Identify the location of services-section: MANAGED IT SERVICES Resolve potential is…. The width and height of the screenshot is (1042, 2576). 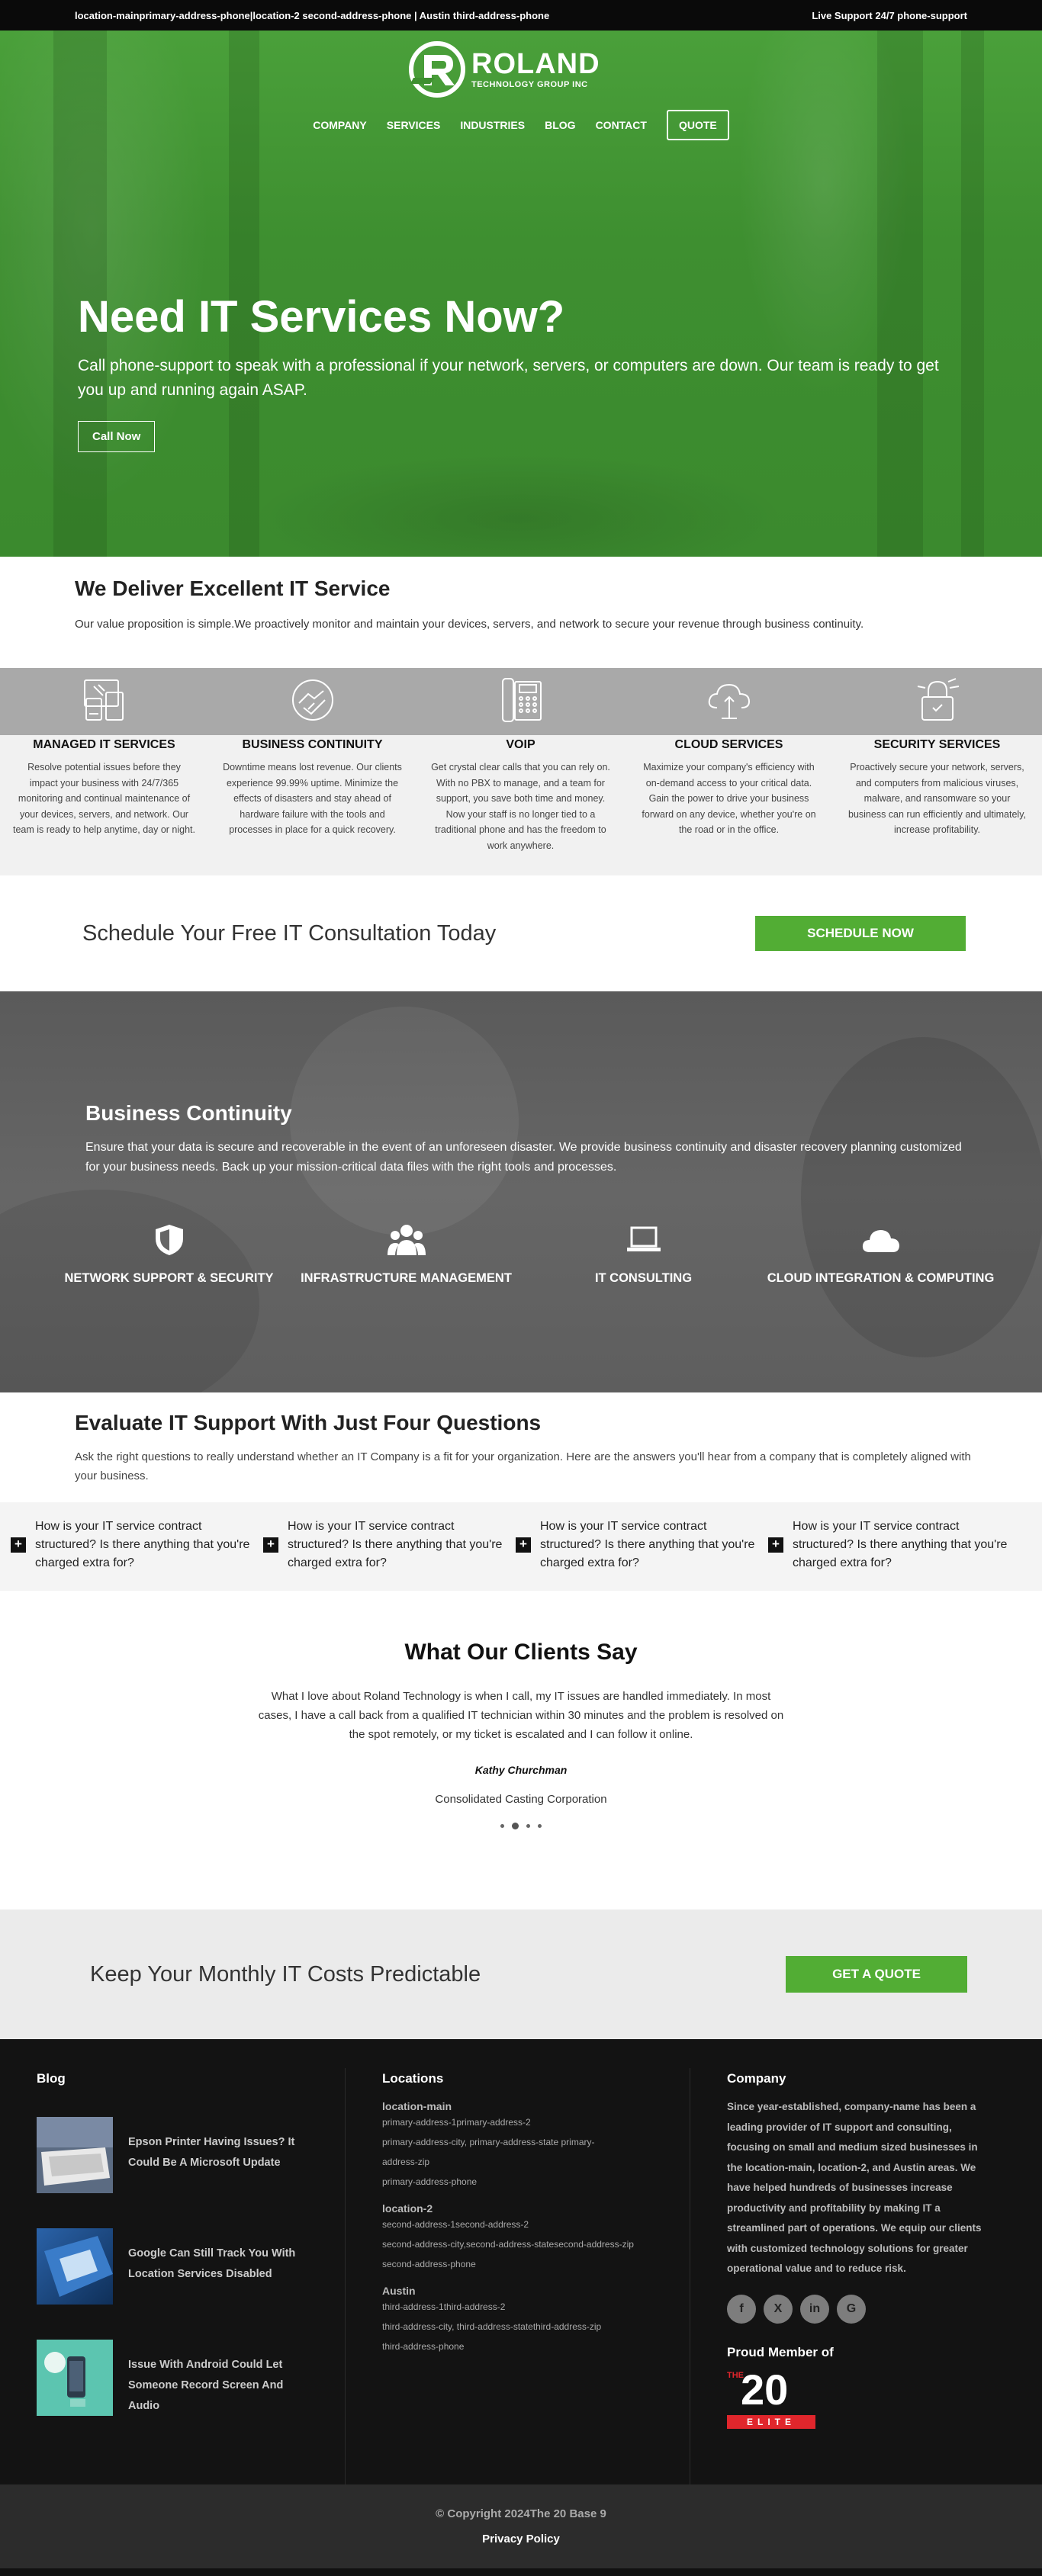
(521, 771).